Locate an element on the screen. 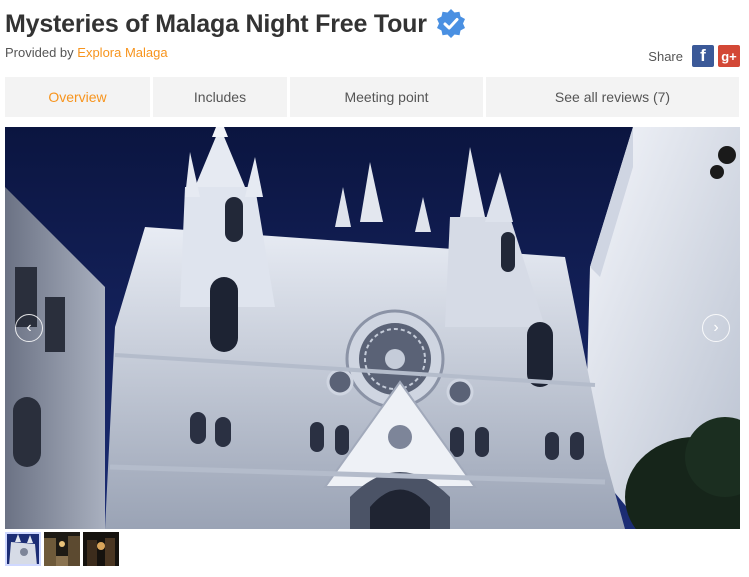  share-label: Share is located at coordinates (665, 56).